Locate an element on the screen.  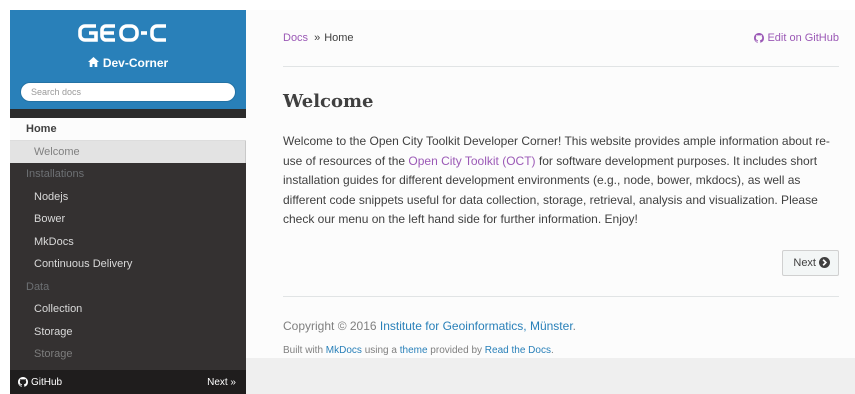
nav-caption-data: Data is located at coordinates (38, 286).